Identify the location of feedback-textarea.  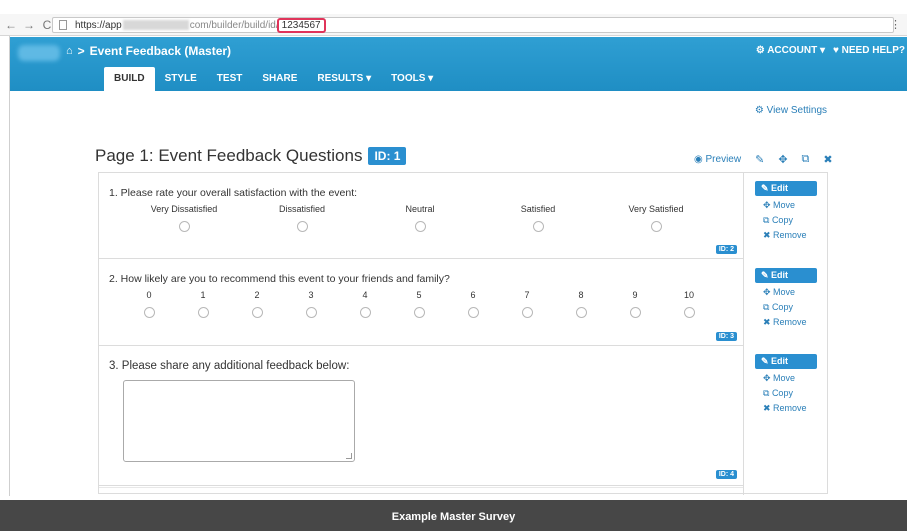
(239, 421).